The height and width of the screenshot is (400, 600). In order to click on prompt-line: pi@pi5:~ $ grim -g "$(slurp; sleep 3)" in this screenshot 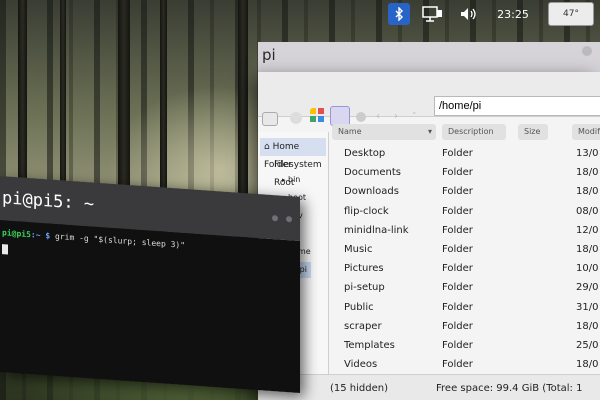, I will do `click(93, 239)`.